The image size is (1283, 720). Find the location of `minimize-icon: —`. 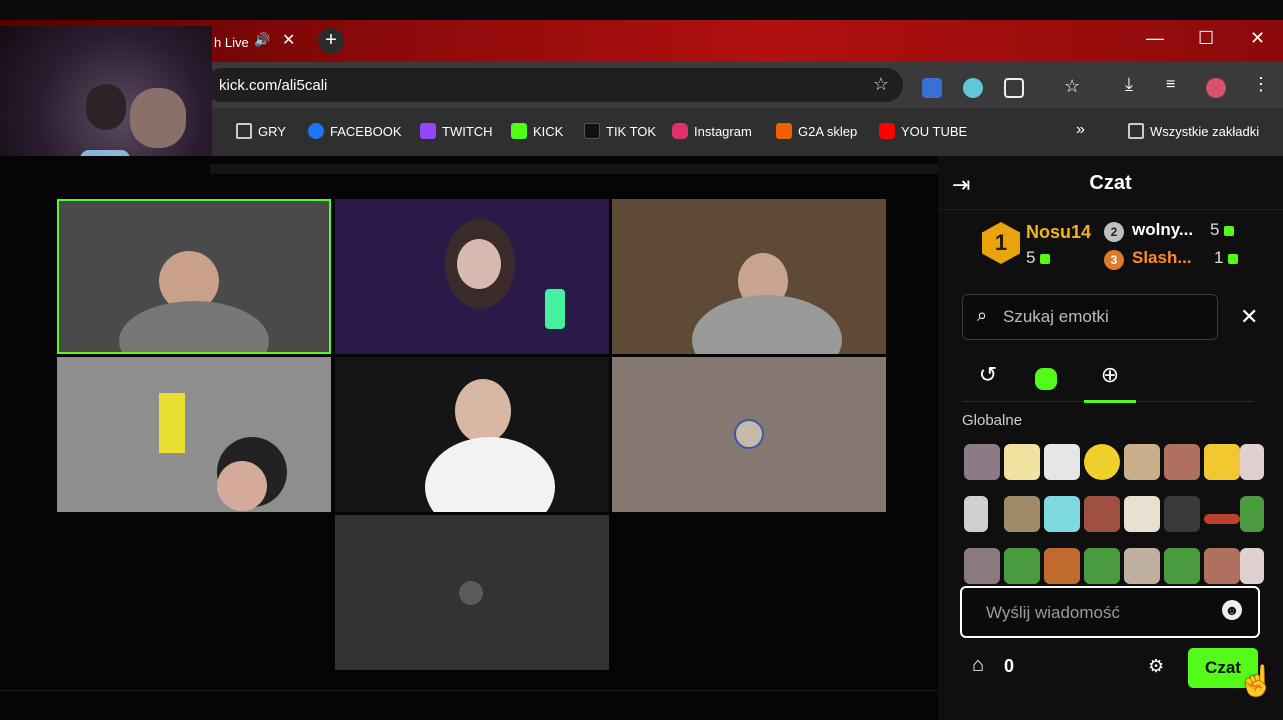

minimize-icon: — is located at coordinates (1155, 38).